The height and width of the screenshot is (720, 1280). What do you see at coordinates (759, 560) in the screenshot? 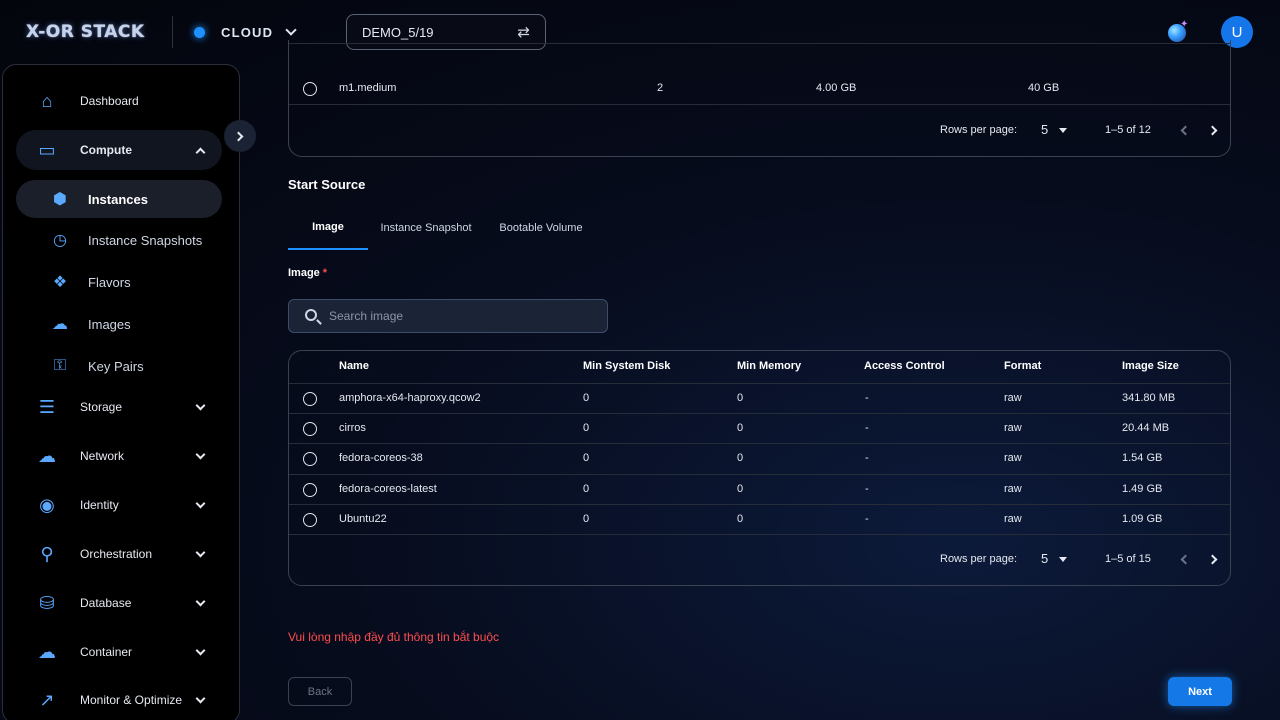
I see `image-table-pagination: Rows per page: 5 1–5 of 15` at bounding box center [759, 560].